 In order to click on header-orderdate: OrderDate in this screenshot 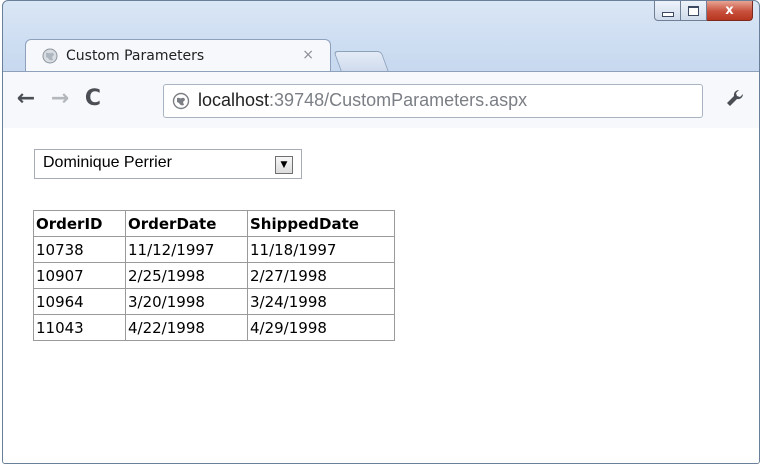, I will do `click(186, 223)`.